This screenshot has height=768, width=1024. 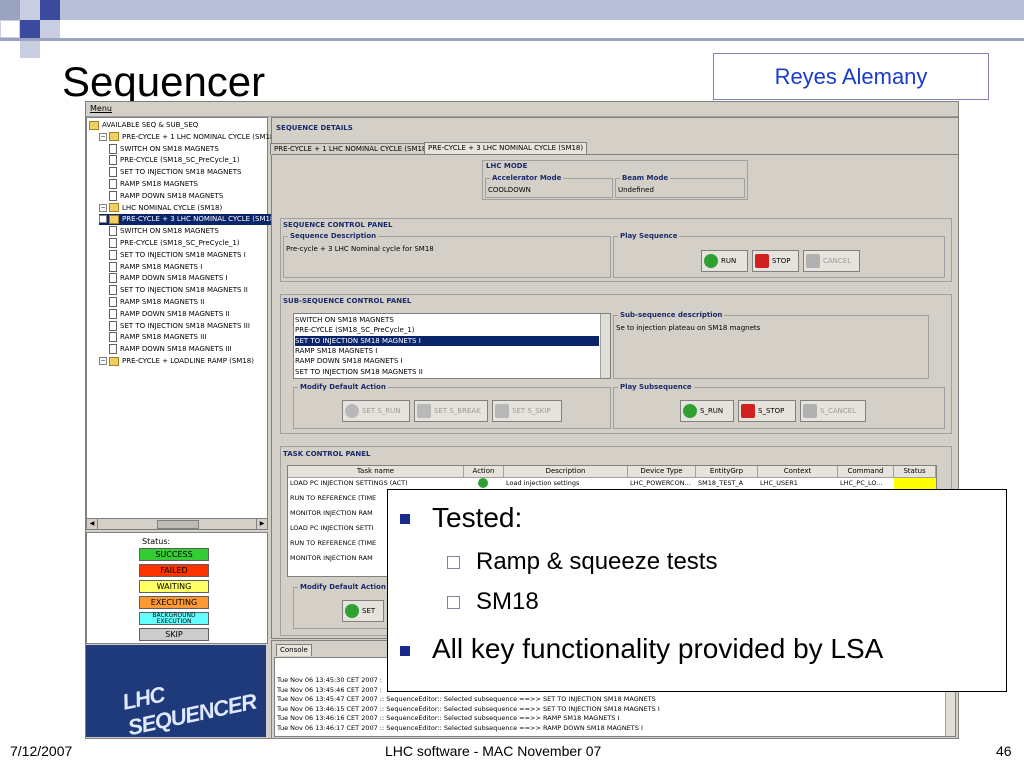 I want to click on tree-item-label: RAMP SM18 MAGNETS II, so click(x=162, y=302).